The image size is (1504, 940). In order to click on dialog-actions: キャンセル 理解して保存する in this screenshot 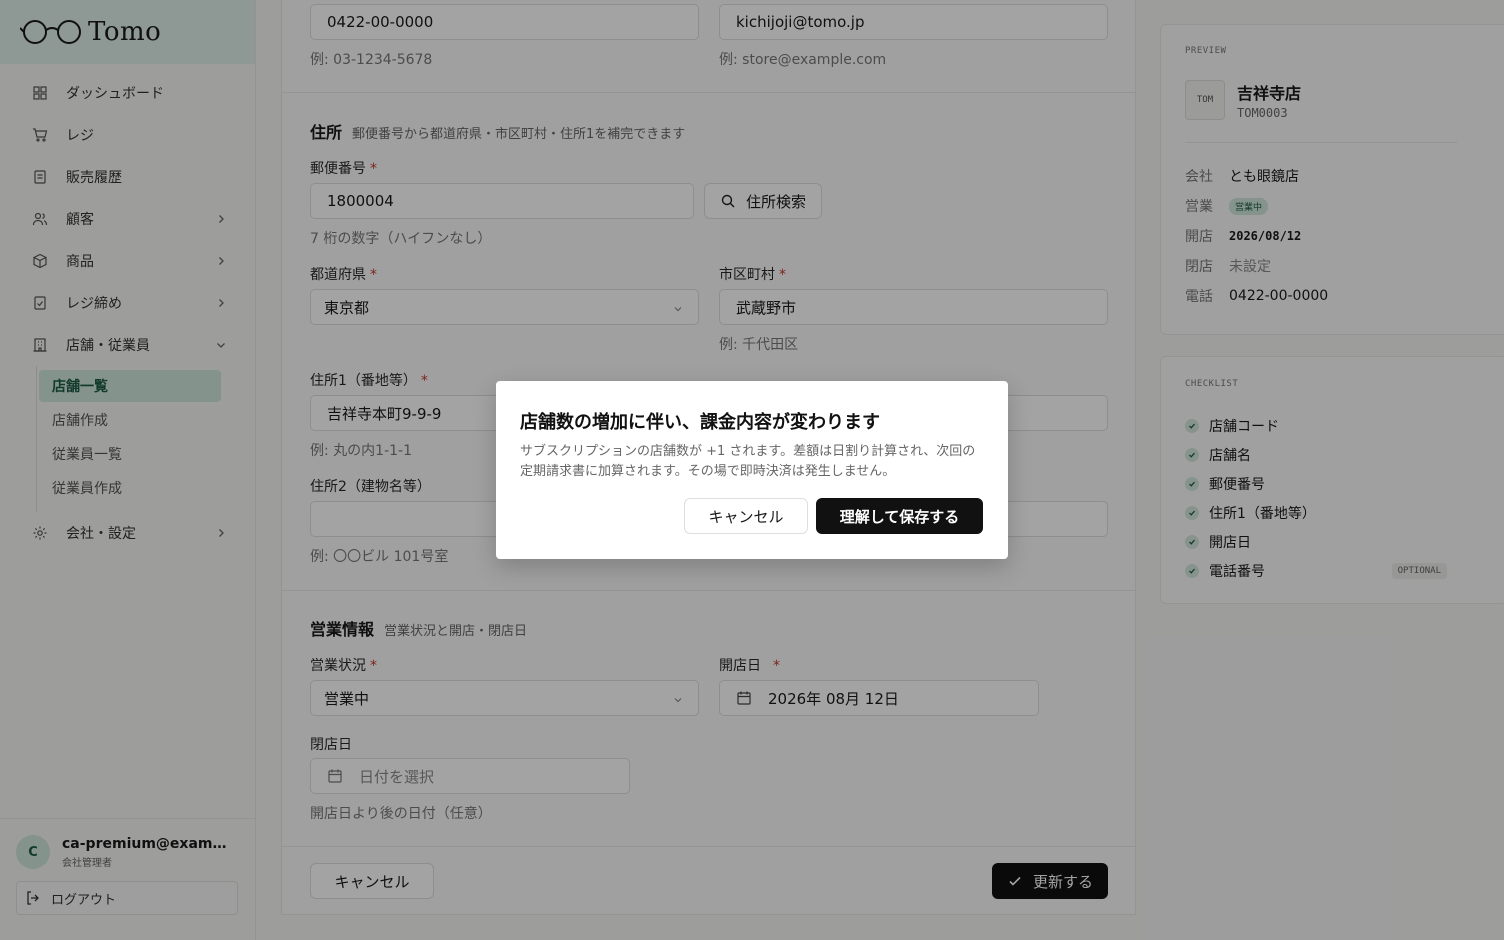, I will do `click(833, 516)`.